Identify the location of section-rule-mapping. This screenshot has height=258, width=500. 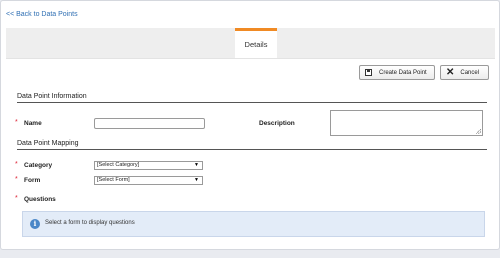
(252, 149).